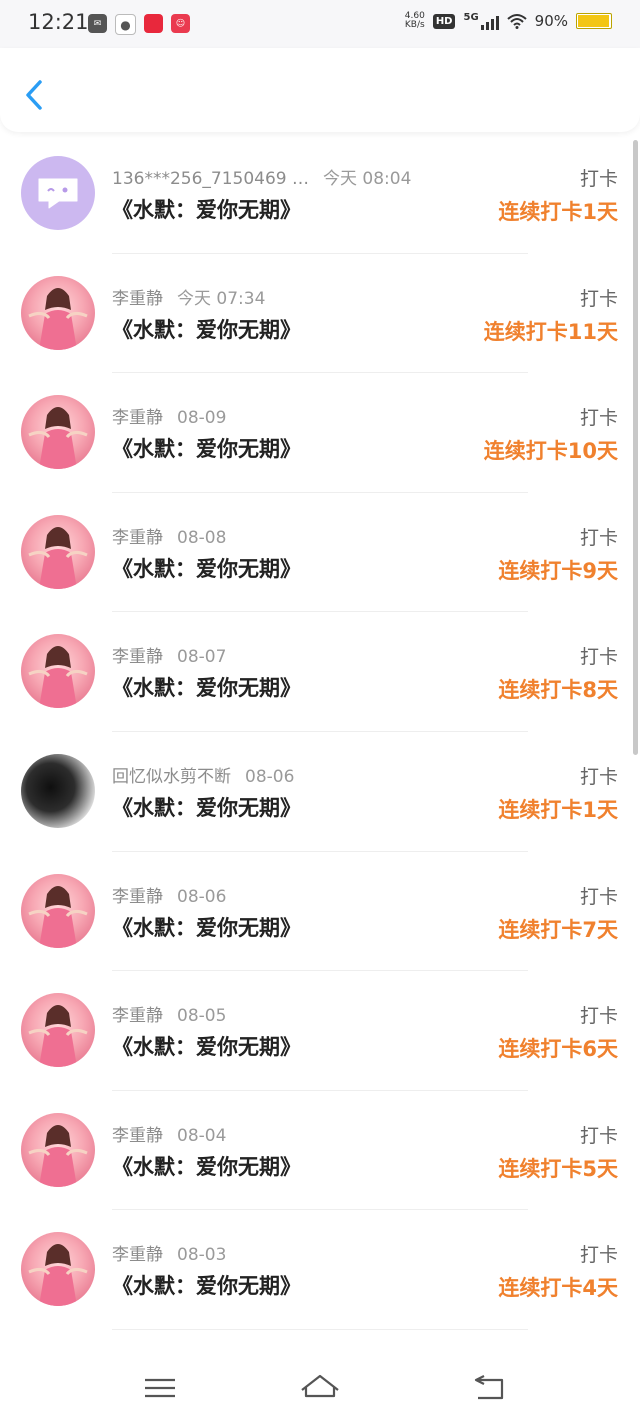 The height and width of the screenshot is (1428, 640). I want to click on item-meta: 136***256_7150469 … 今天 08:04, so click(261, 176).